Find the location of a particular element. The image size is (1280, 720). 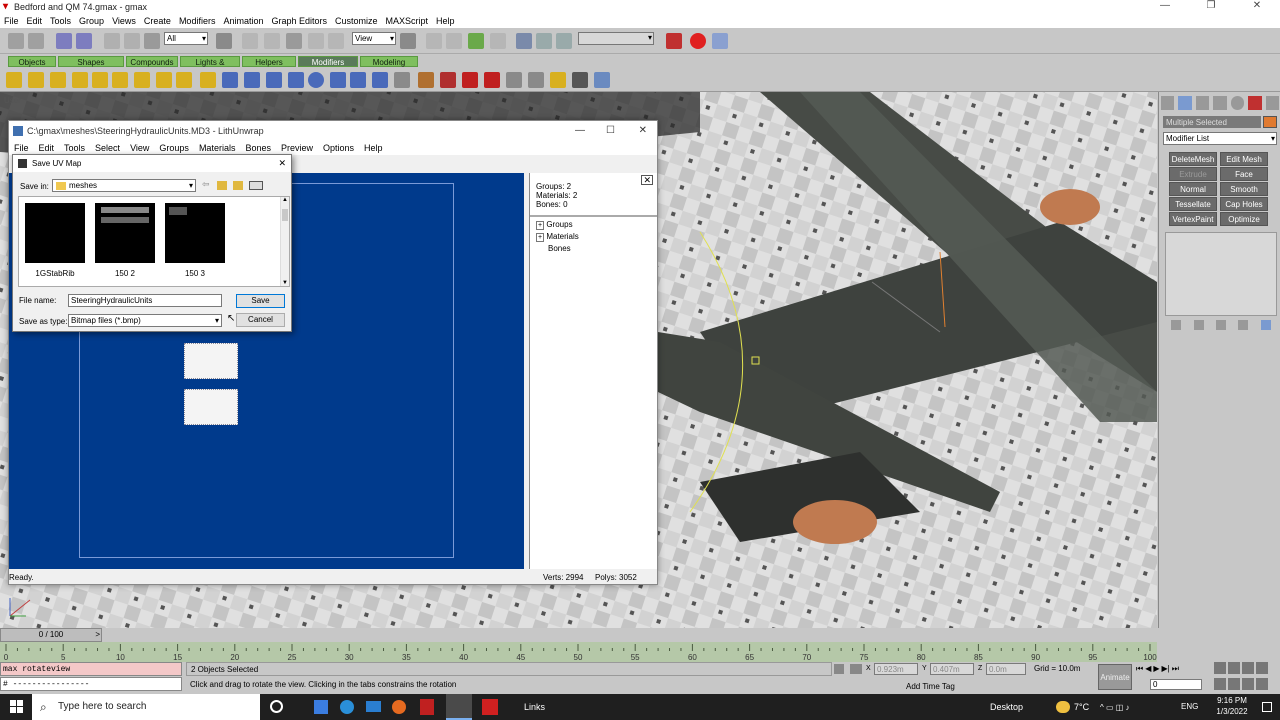

lith-menu-options: Options is located at coordinates (338, 148).